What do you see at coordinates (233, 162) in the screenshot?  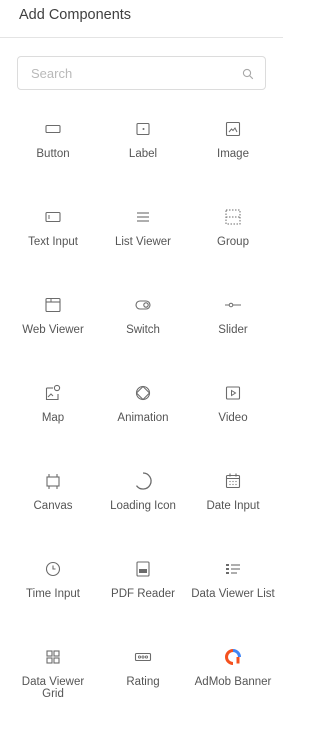 I see `component-image: Image` at bounding box center [233, 162].